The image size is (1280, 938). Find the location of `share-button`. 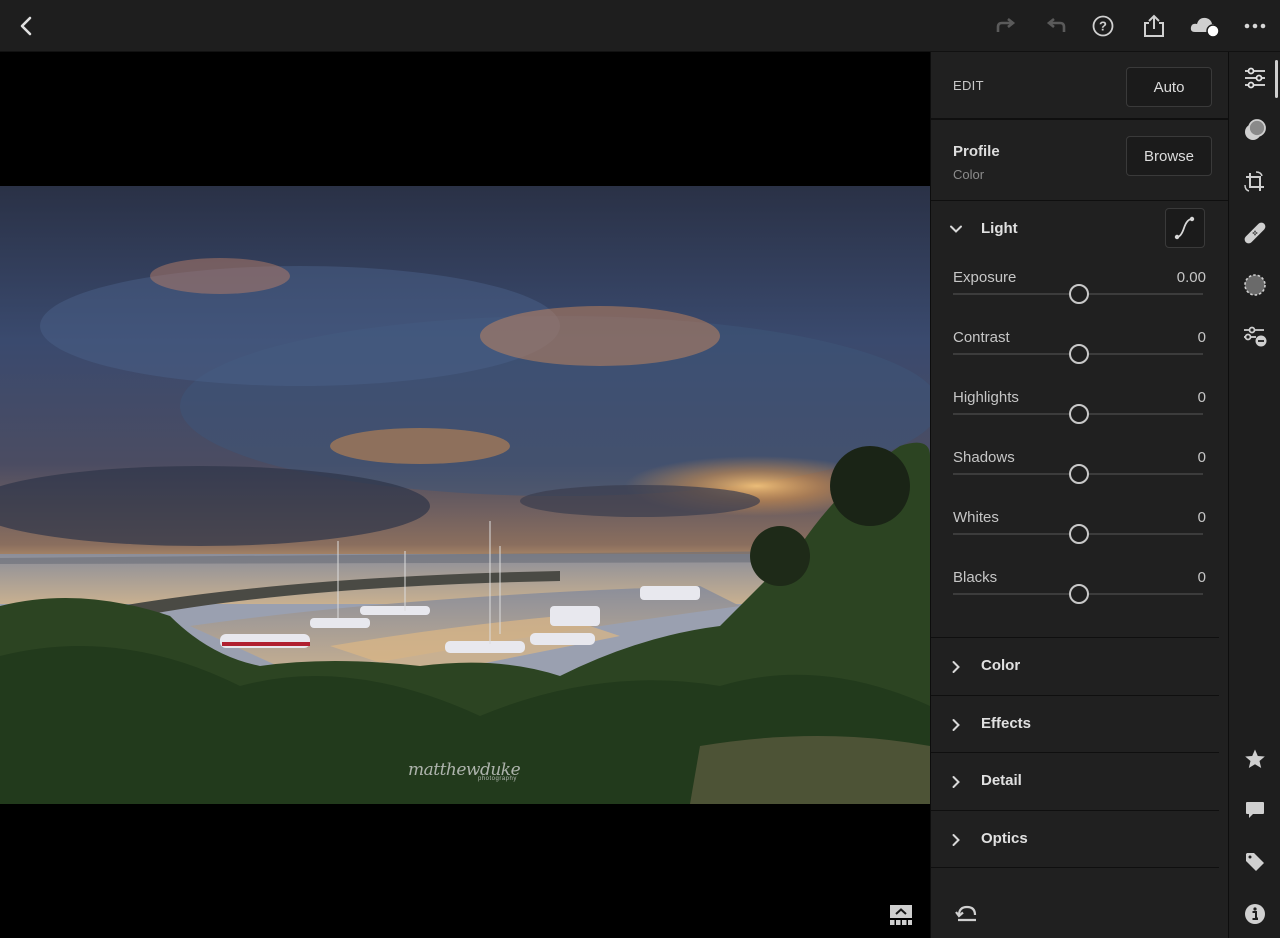

share-button is located at coordinates (1154, 26).